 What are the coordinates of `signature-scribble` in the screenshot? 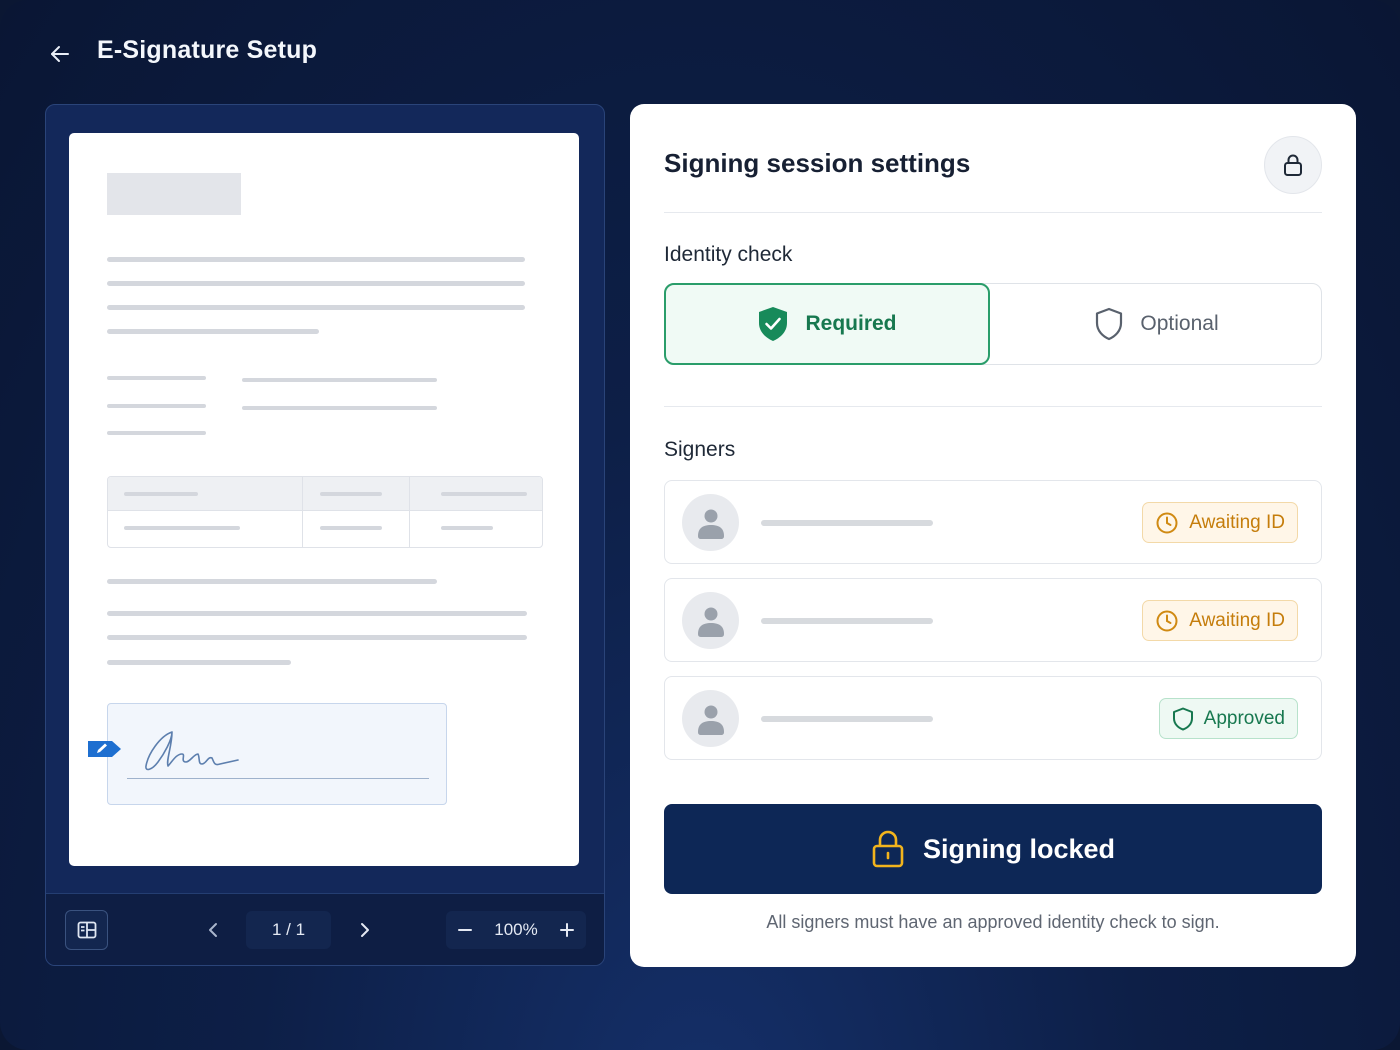 It's located at (192, 751).